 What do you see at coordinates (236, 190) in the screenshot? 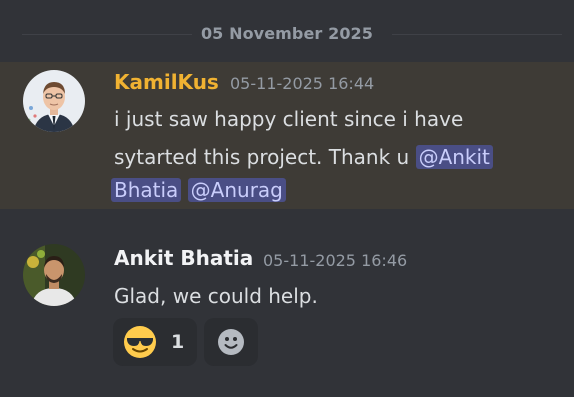
I see `mention-anurag: @Anurag` at bounding box center [236, 190].